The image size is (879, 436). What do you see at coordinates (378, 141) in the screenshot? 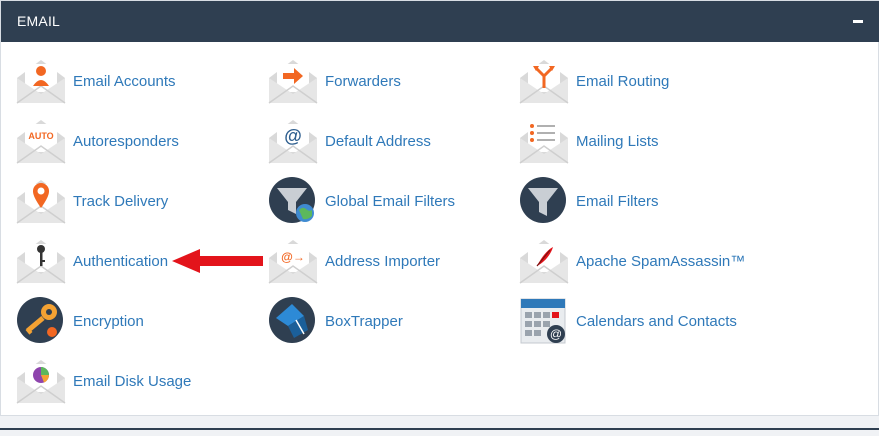
I see `item-label: Default Address` at bounding box center [378, 141].